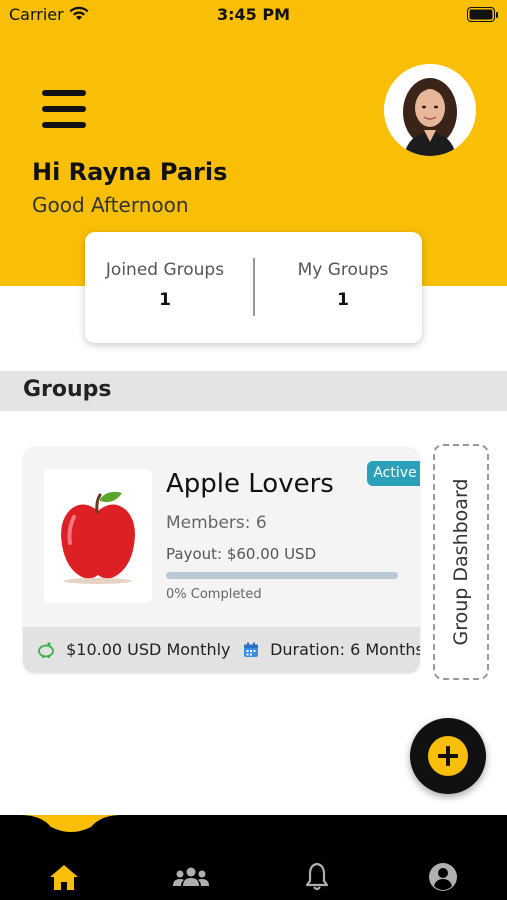 The image size is (507, 900). Describe the element at coordinates (343, 300) in the screenshot. I see `my-groups-count: 1` at that location.